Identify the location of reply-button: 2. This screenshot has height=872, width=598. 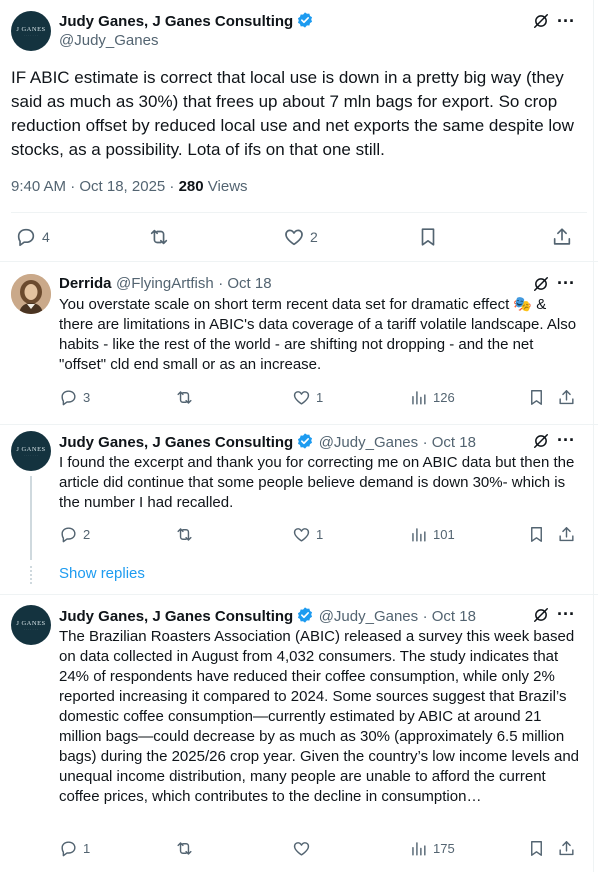
(74, 534).